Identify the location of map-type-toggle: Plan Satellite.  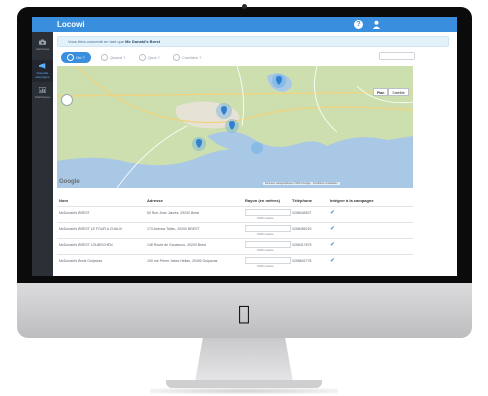
(391, 92).